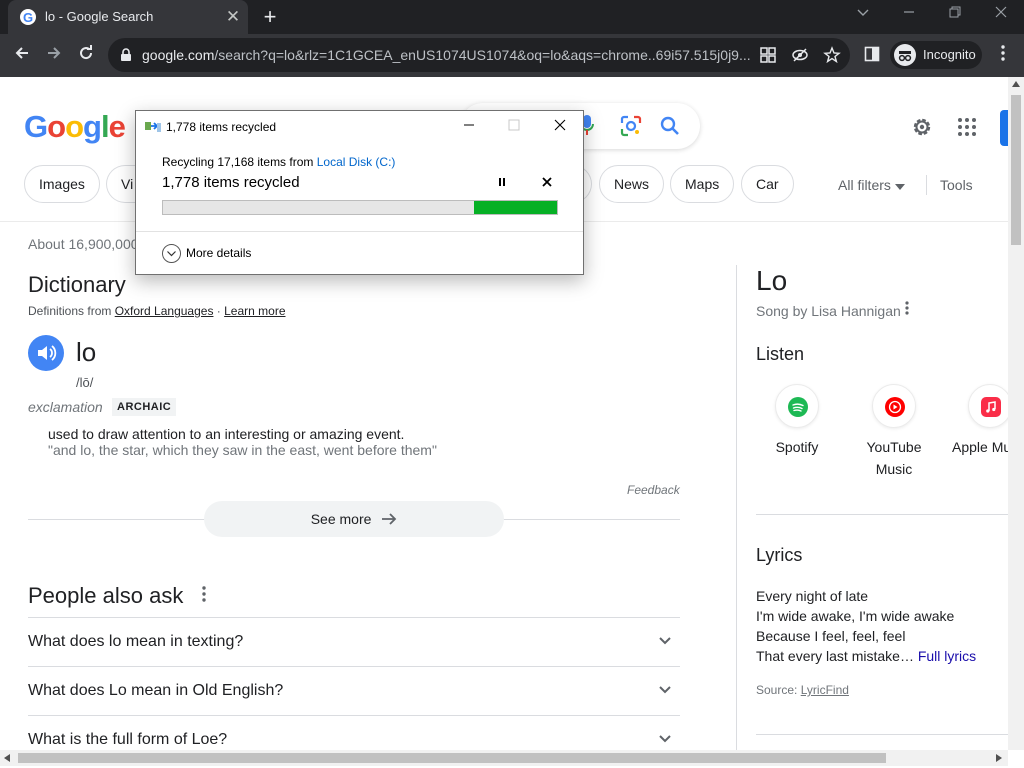 This screenshot has width=1024, height=768. Describe the element at coordinates (1003, 56) in the screenshot. I see `chrome-menu-icon` at that location.